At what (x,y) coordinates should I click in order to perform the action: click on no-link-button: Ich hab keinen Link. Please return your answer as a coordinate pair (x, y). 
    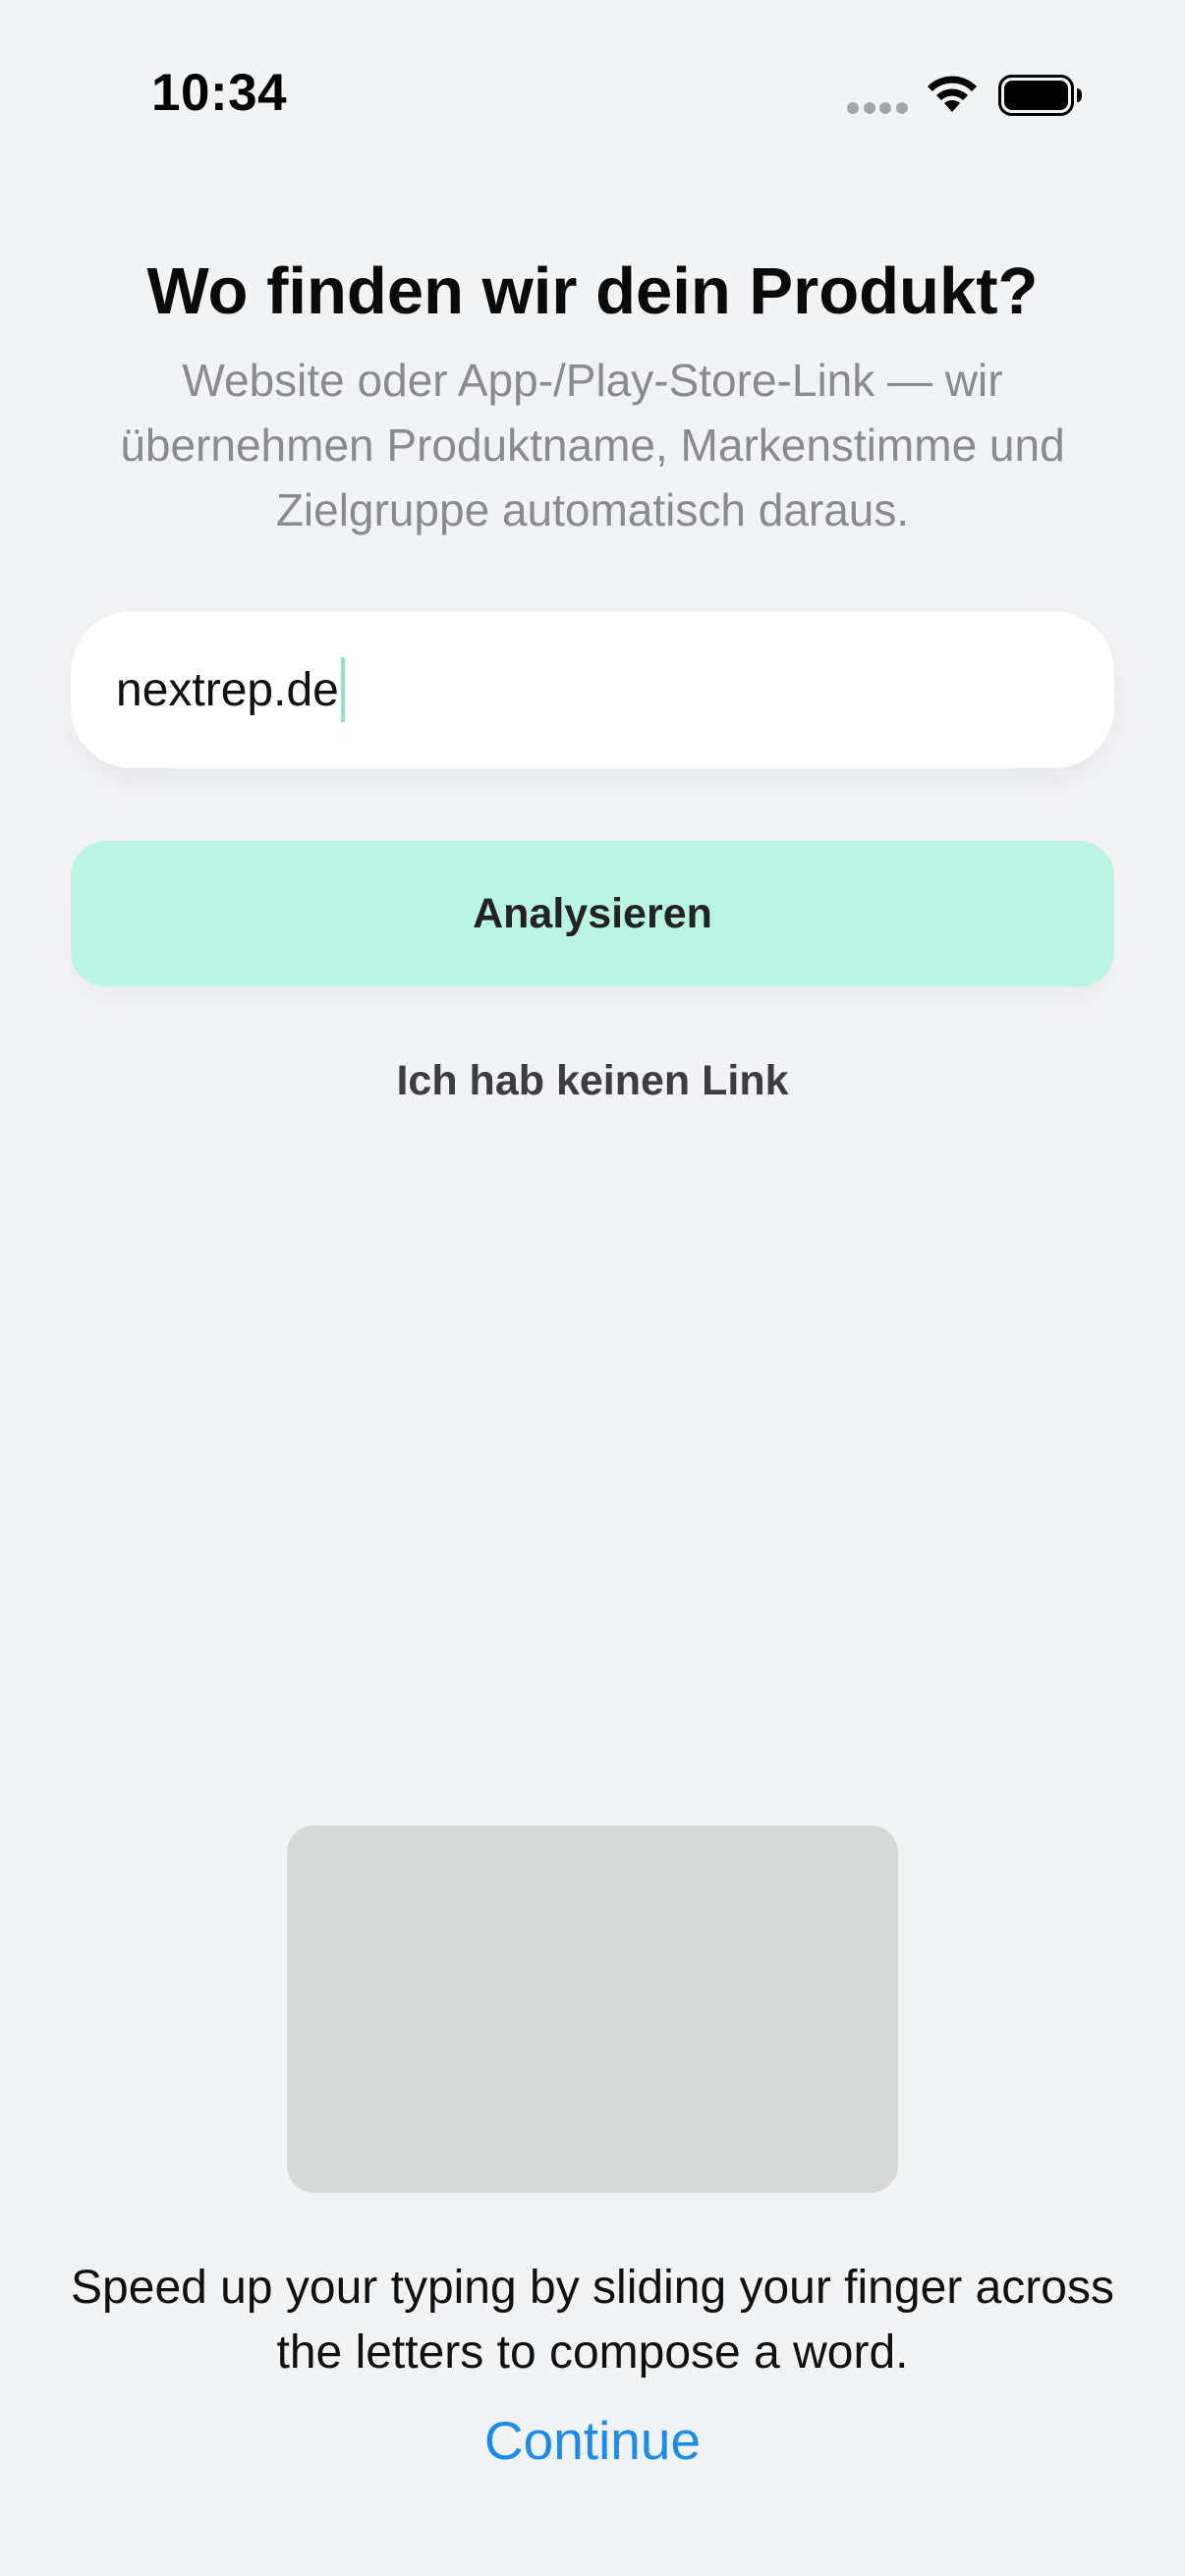
    Looking at the image, I should click on (592, 1081).